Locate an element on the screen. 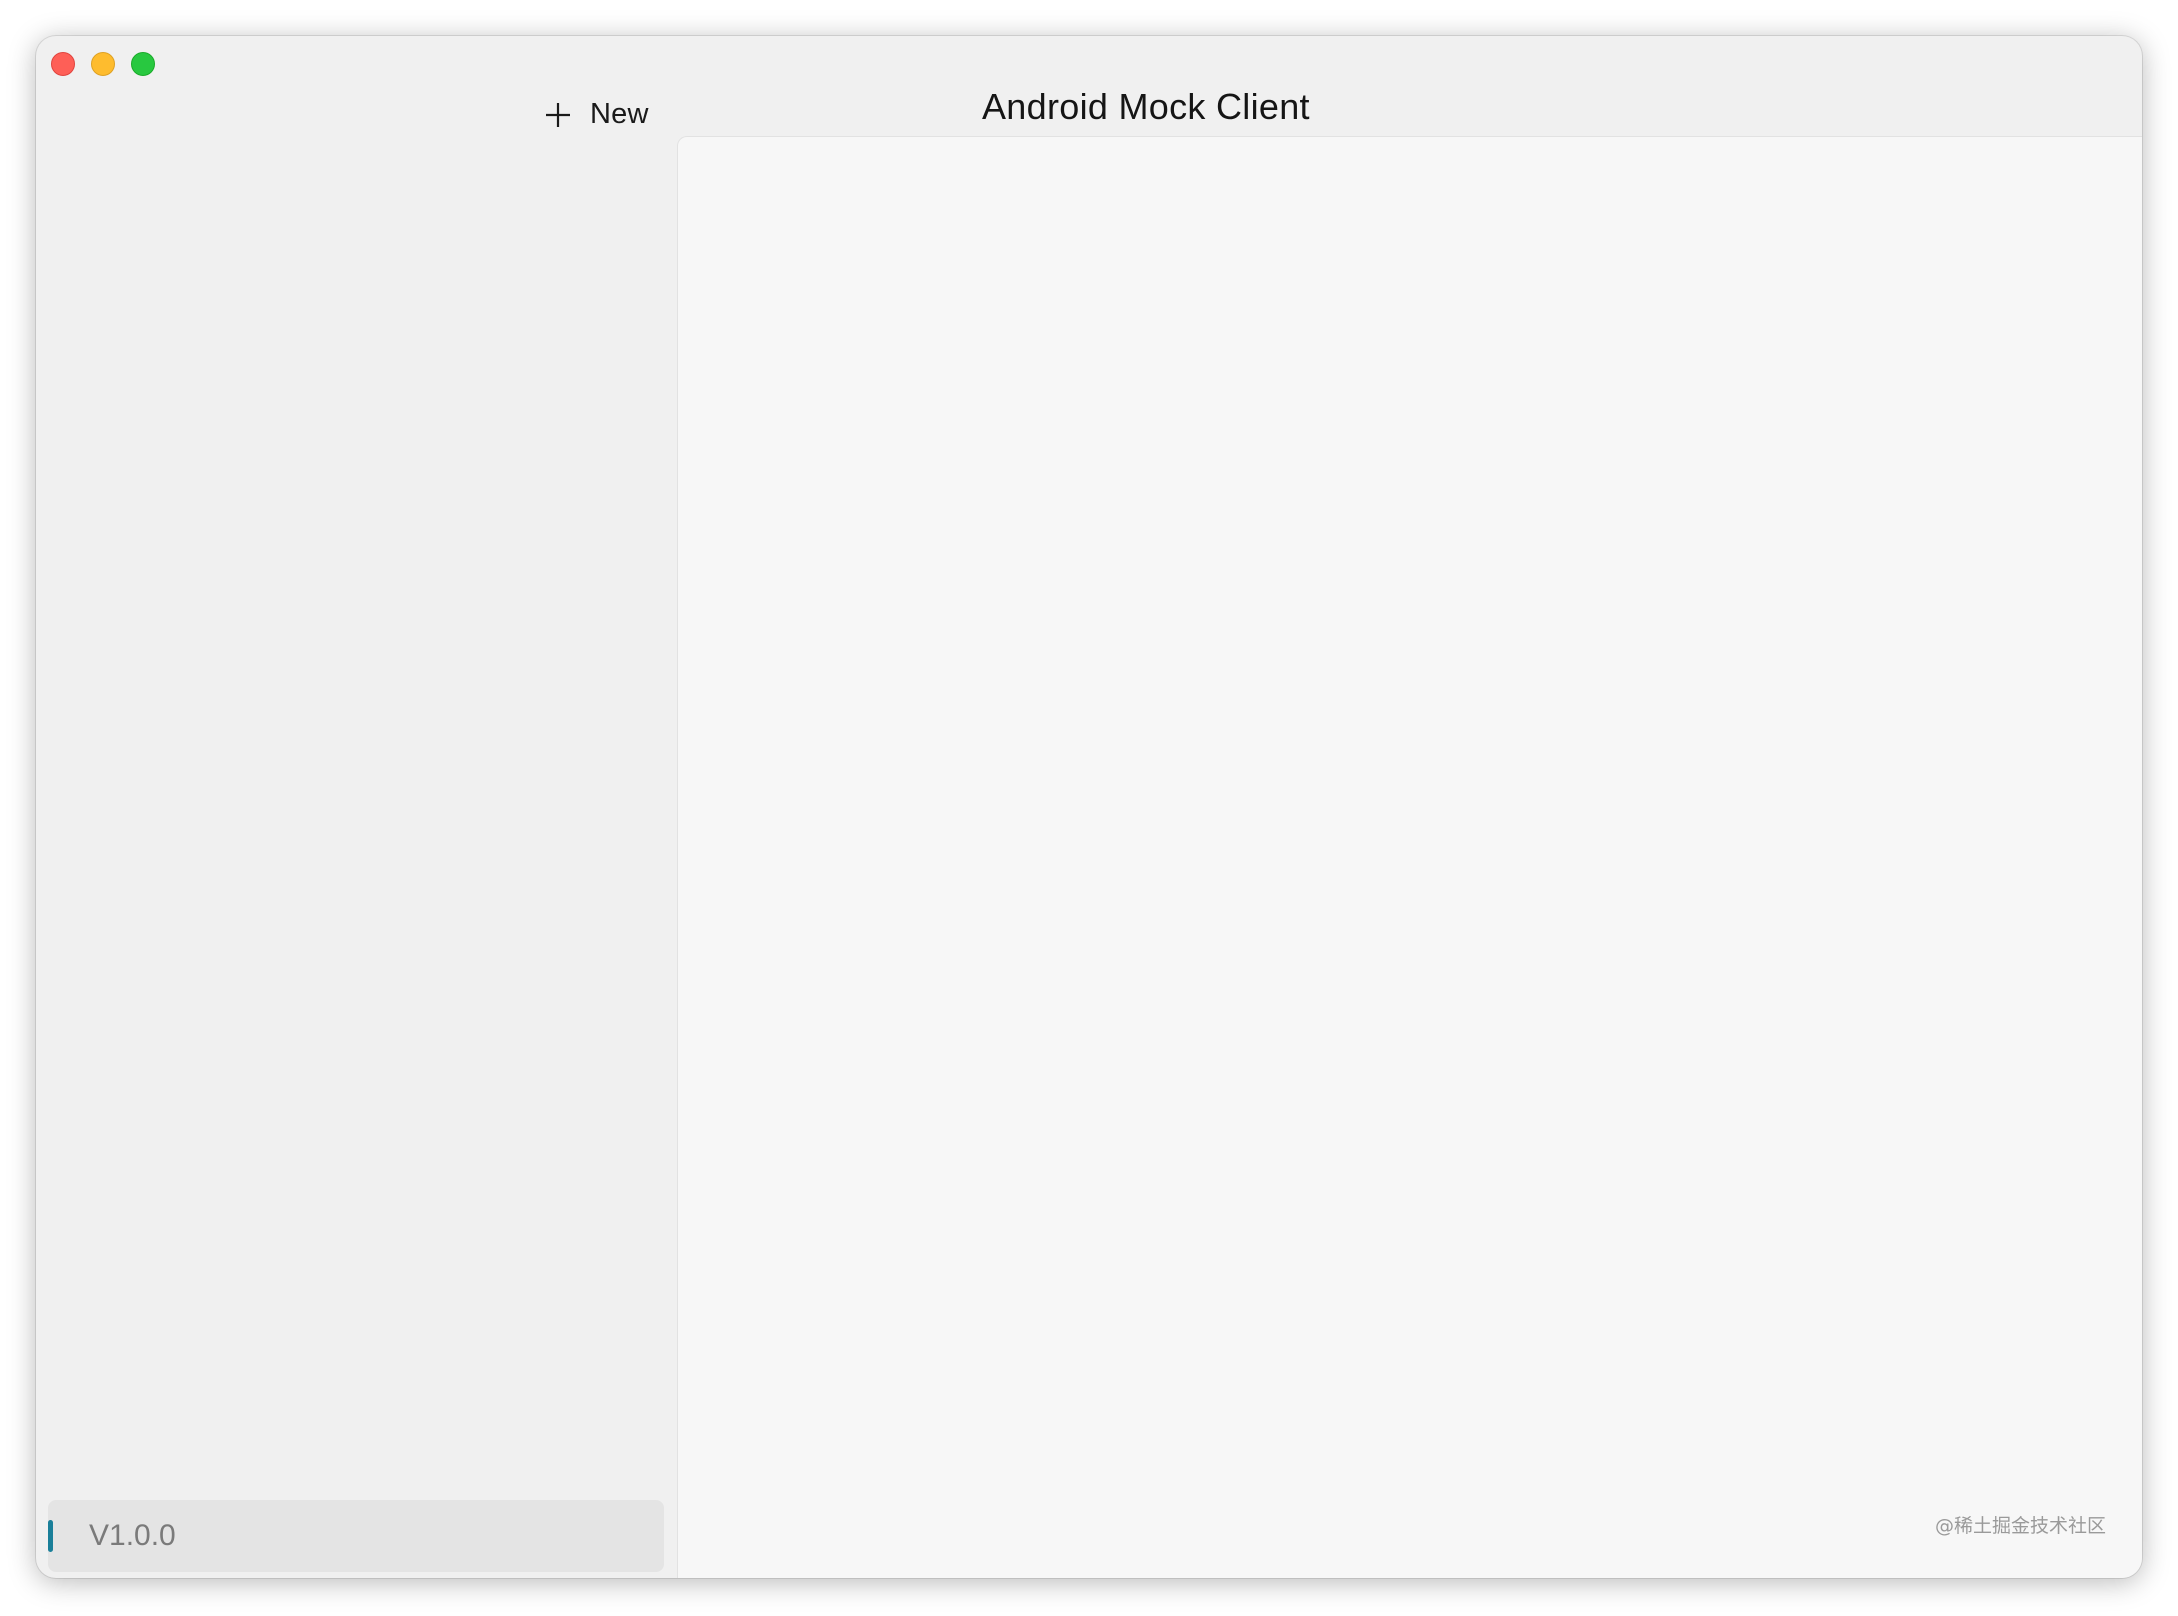  window-title: Android Mock Client is located at coordinates (1146, 106).